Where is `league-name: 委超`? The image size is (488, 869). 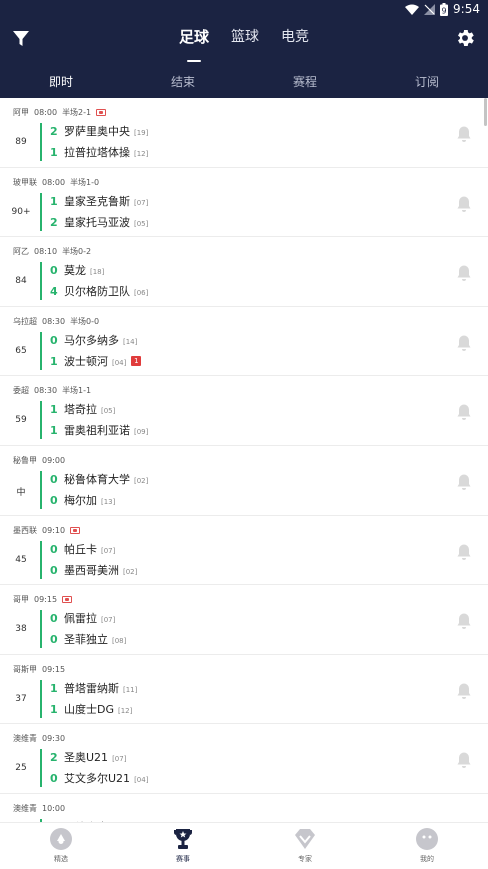 league-name: 委超 is located at coordinates (21, 391).